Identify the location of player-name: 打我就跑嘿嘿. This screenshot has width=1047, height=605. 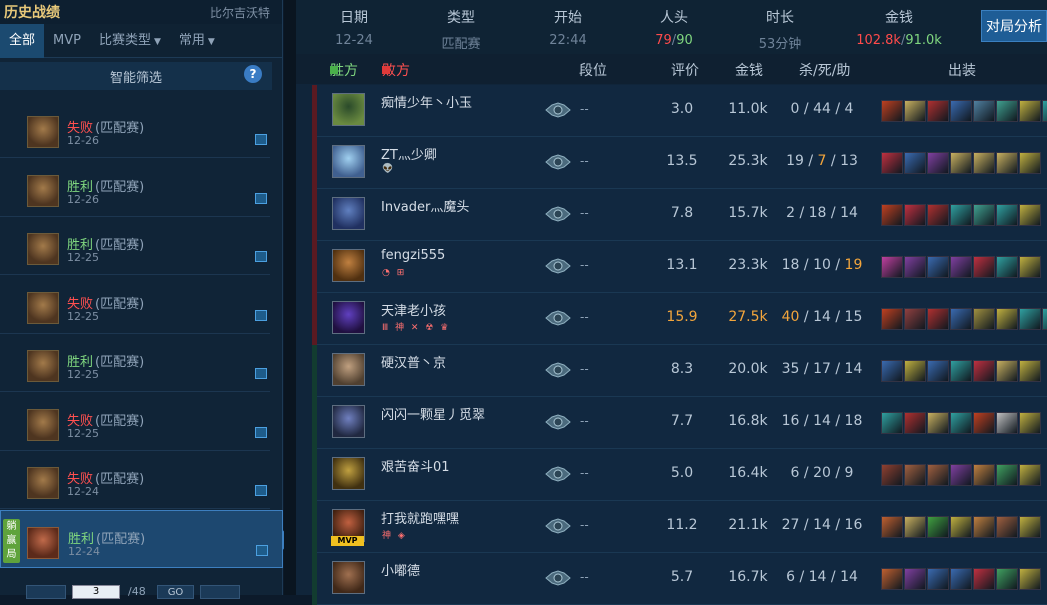
(420, 517).